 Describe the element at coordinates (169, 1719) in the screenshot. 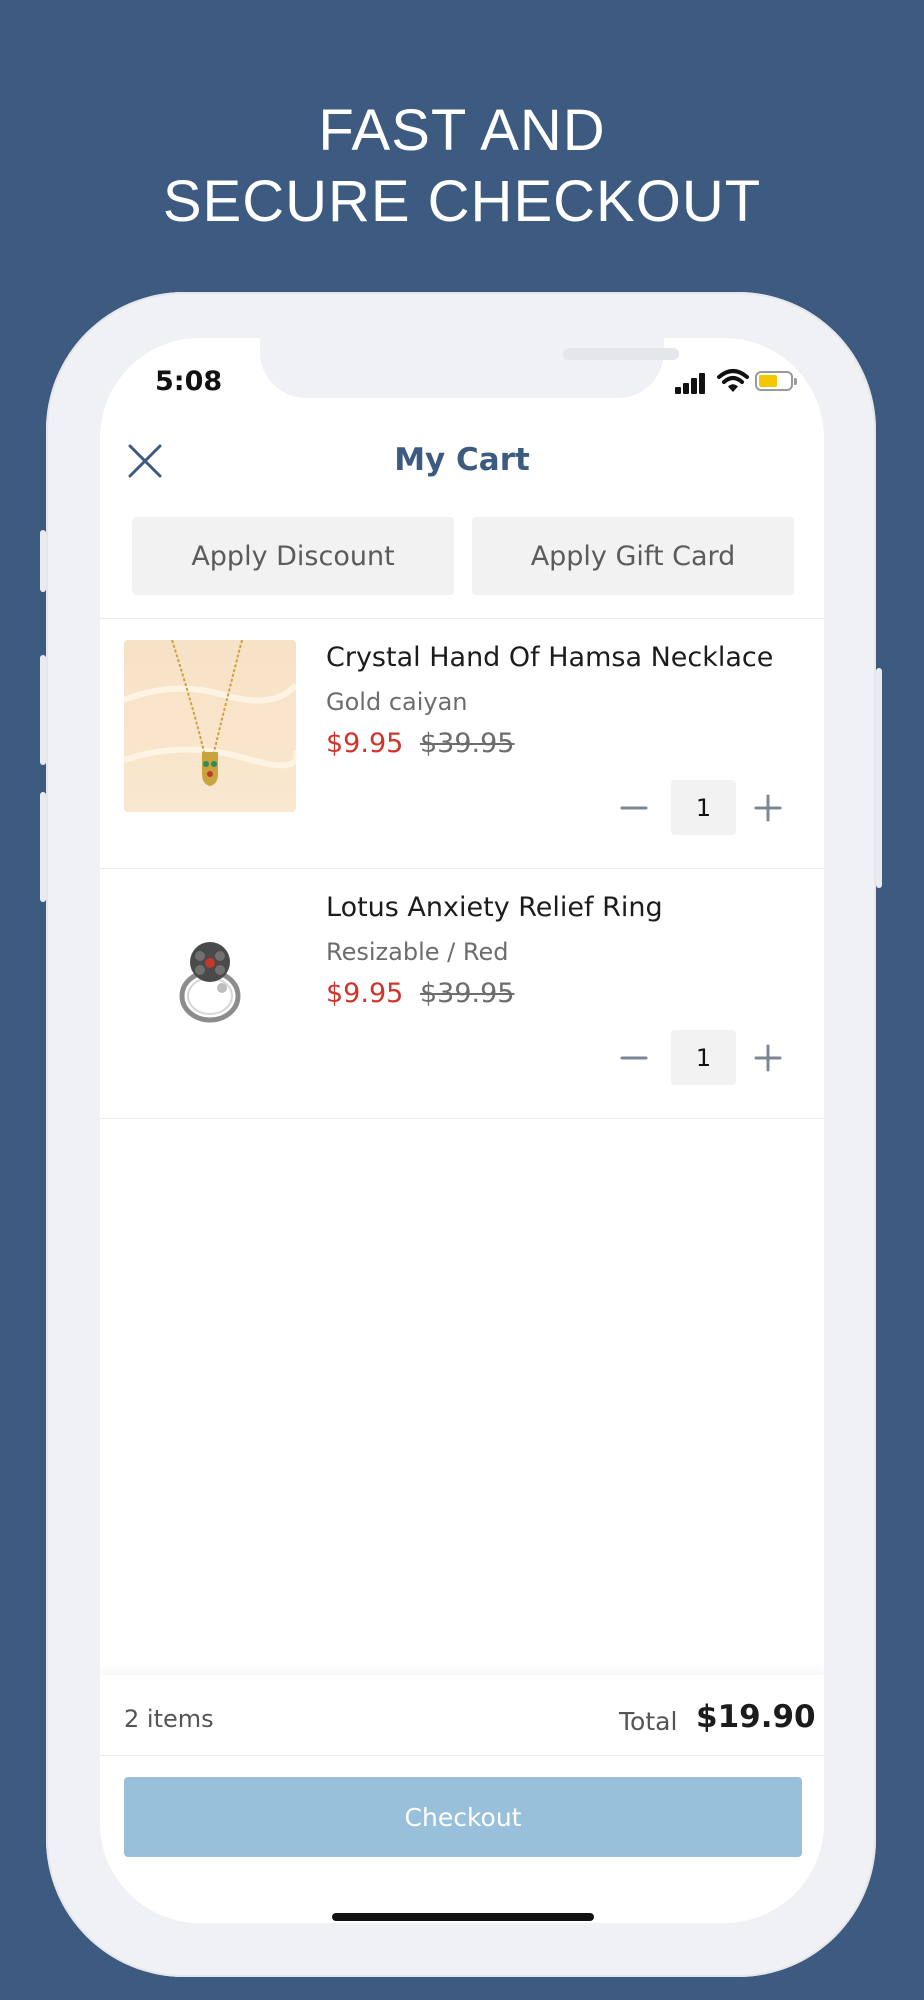

I see `items-count: 2 items` at that location.